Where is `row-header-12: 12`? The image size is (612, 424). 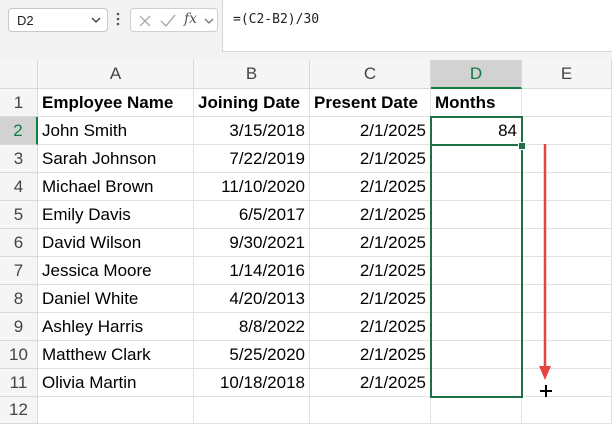 row-header-12: 12 is located at coordinates (19, 410).